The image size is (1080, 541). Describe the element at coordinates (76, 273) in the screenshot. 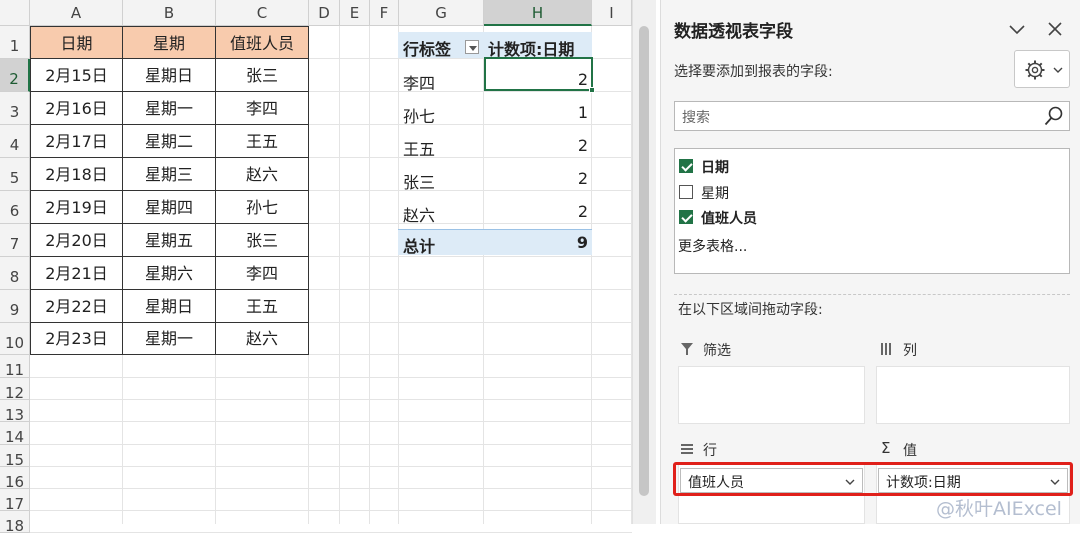

I see `table-cell: 2月21日` at that location.